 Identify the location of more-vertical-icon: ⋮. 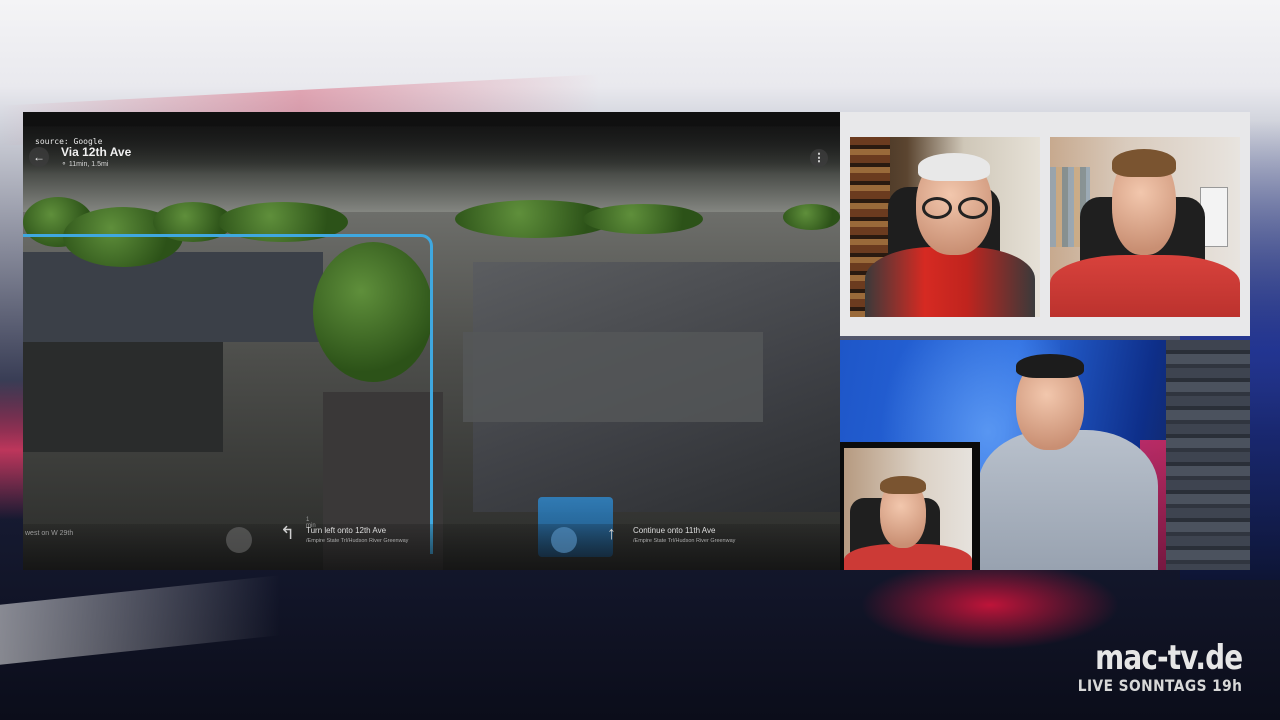
(819, 158).